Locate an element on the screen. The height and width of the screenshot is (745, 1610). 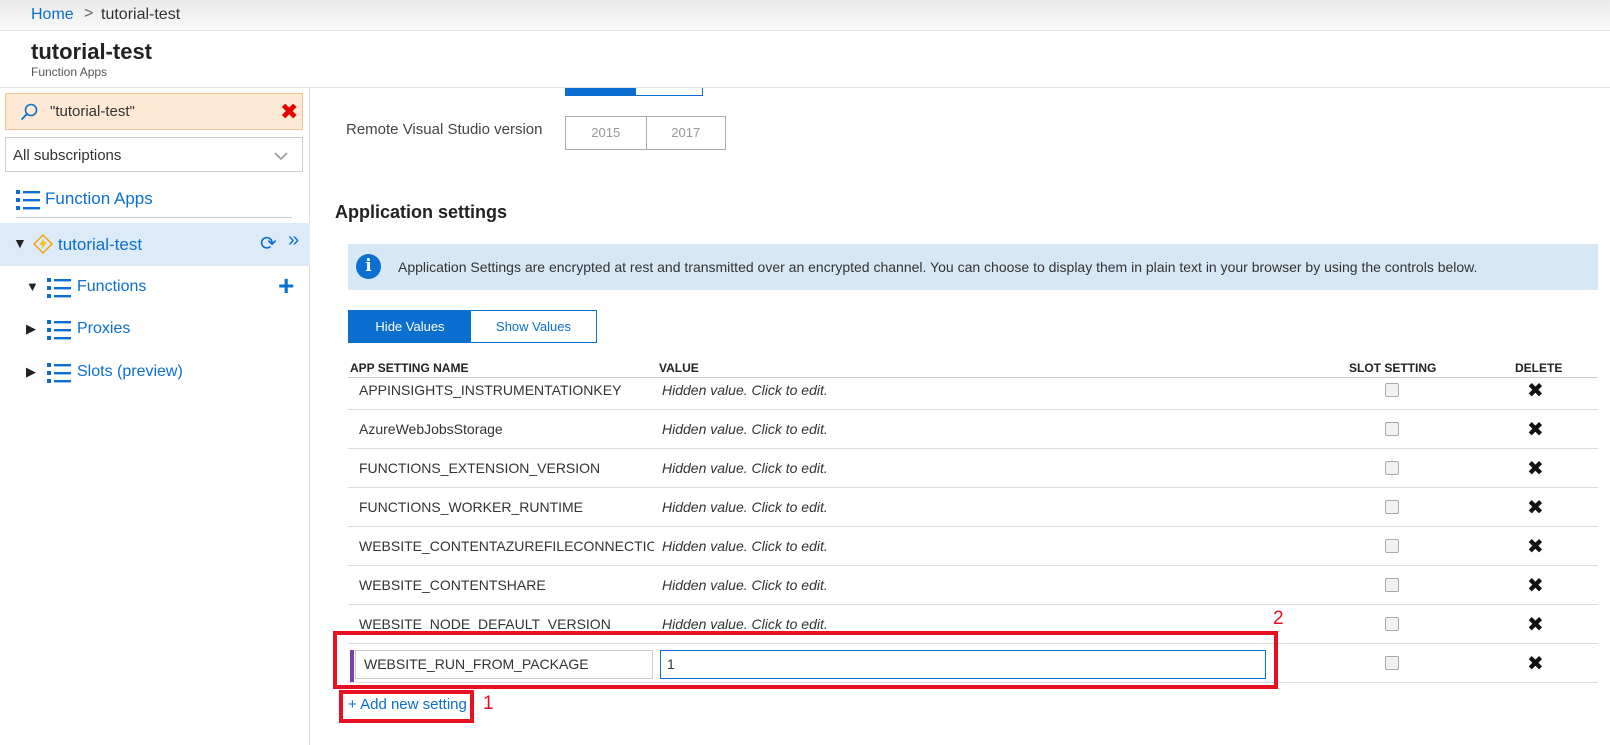
annotation-number-2: 2 is located at coordinates (1278, 618).